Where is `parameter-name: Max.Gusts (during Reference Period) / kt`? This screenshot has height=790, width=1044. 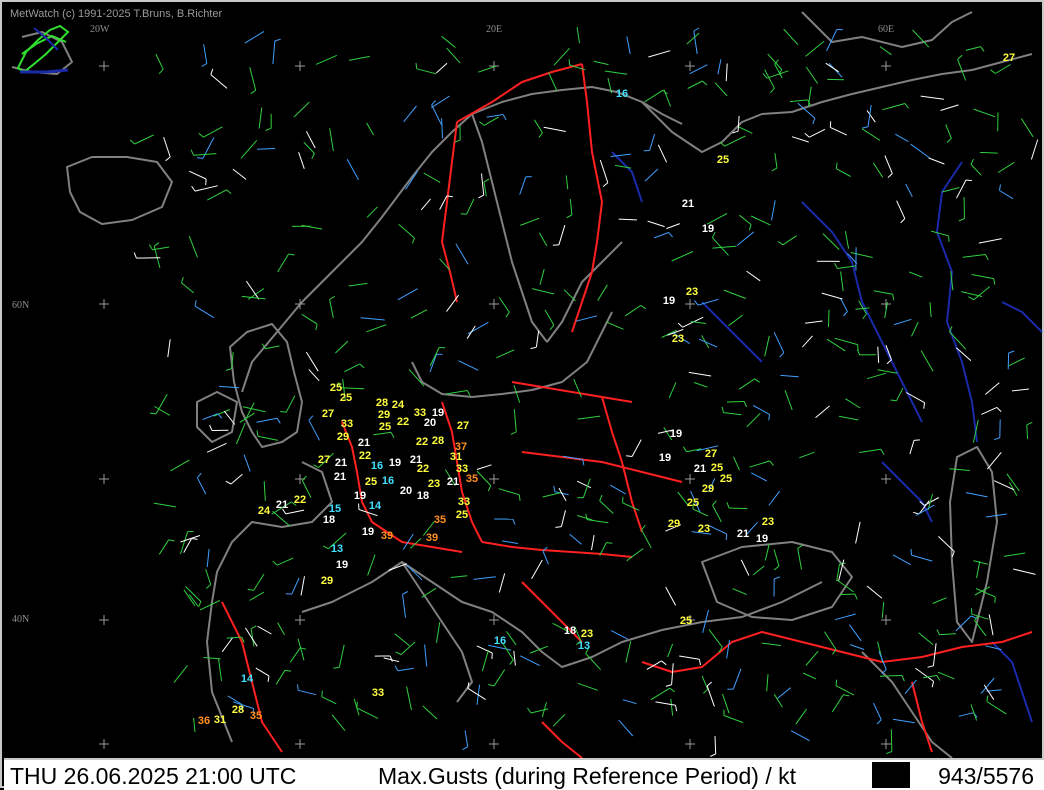 parameter-name: Max.Gusts (during Reference Period) / kt is located at coordinates (587, 776).